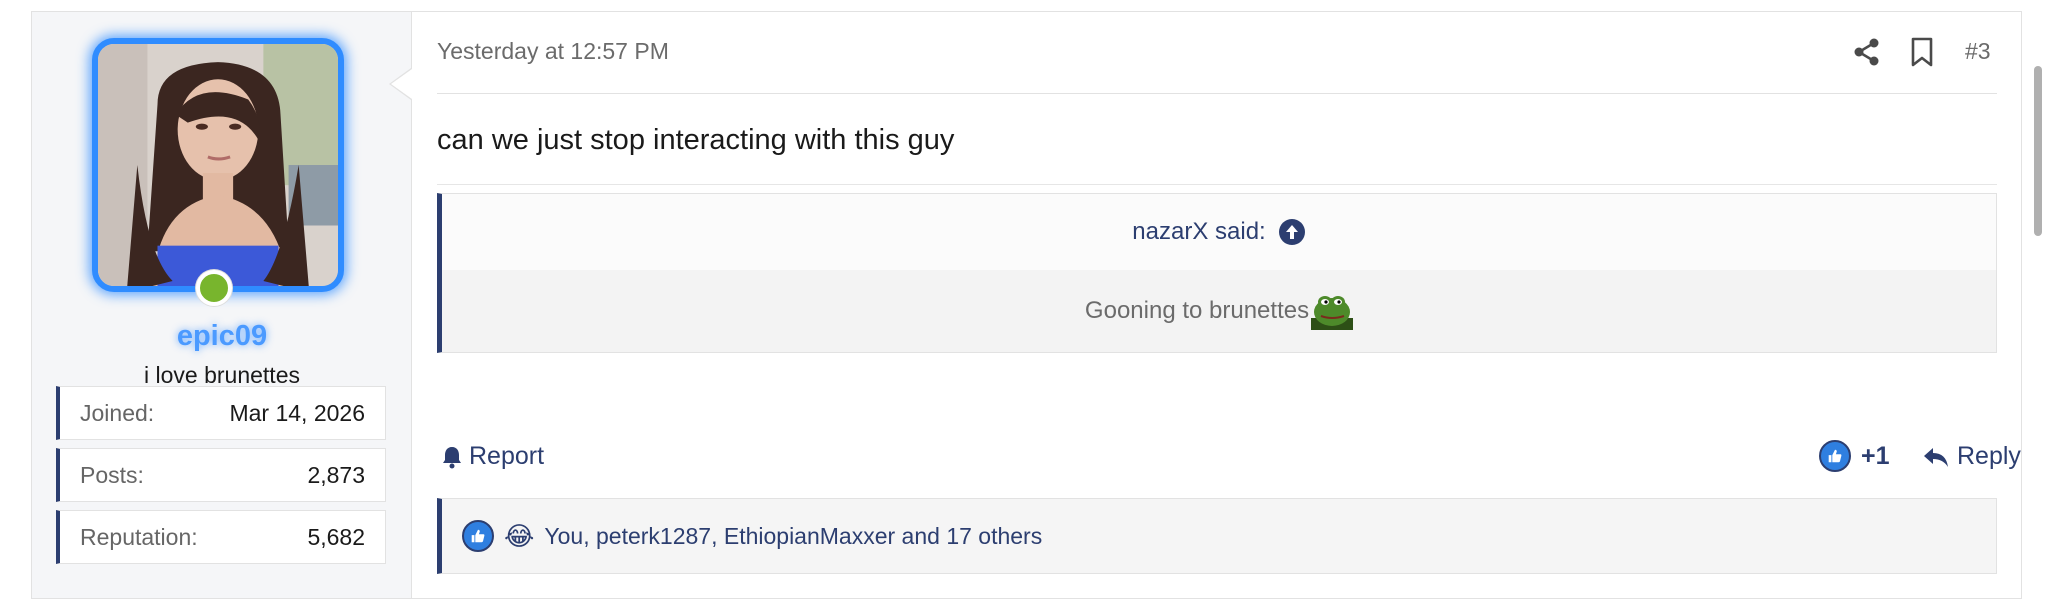 The image size is (2048, 606). What do you see at coordinates (1332, 311) in the screenshot?
I see `pepe-emoji-icon` at bounding box center [1332, 311].